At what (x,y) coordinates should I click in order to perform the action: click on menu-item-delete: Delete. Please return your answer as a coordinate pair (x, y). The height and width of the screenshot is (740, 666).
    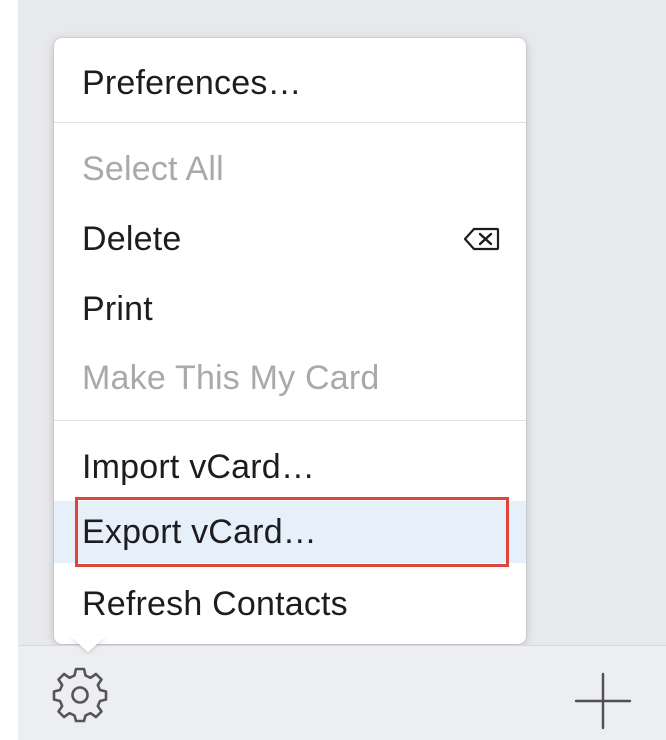
    Looking at the image, I should click on (290, 239).